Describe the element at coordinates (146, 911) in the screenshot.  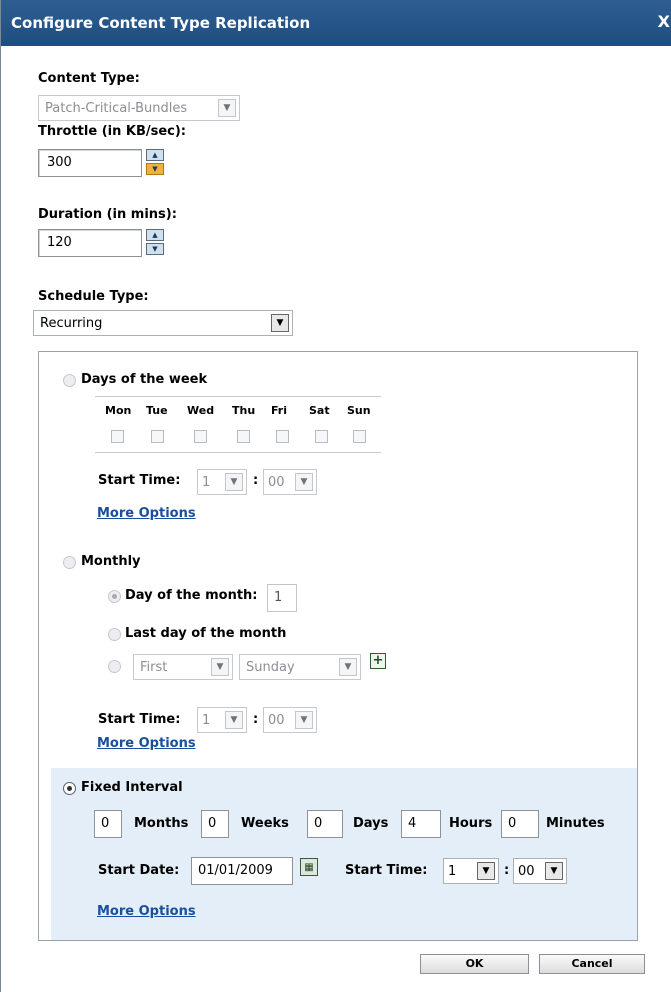
I see `fixed-more-options-link: More Options` at that location.